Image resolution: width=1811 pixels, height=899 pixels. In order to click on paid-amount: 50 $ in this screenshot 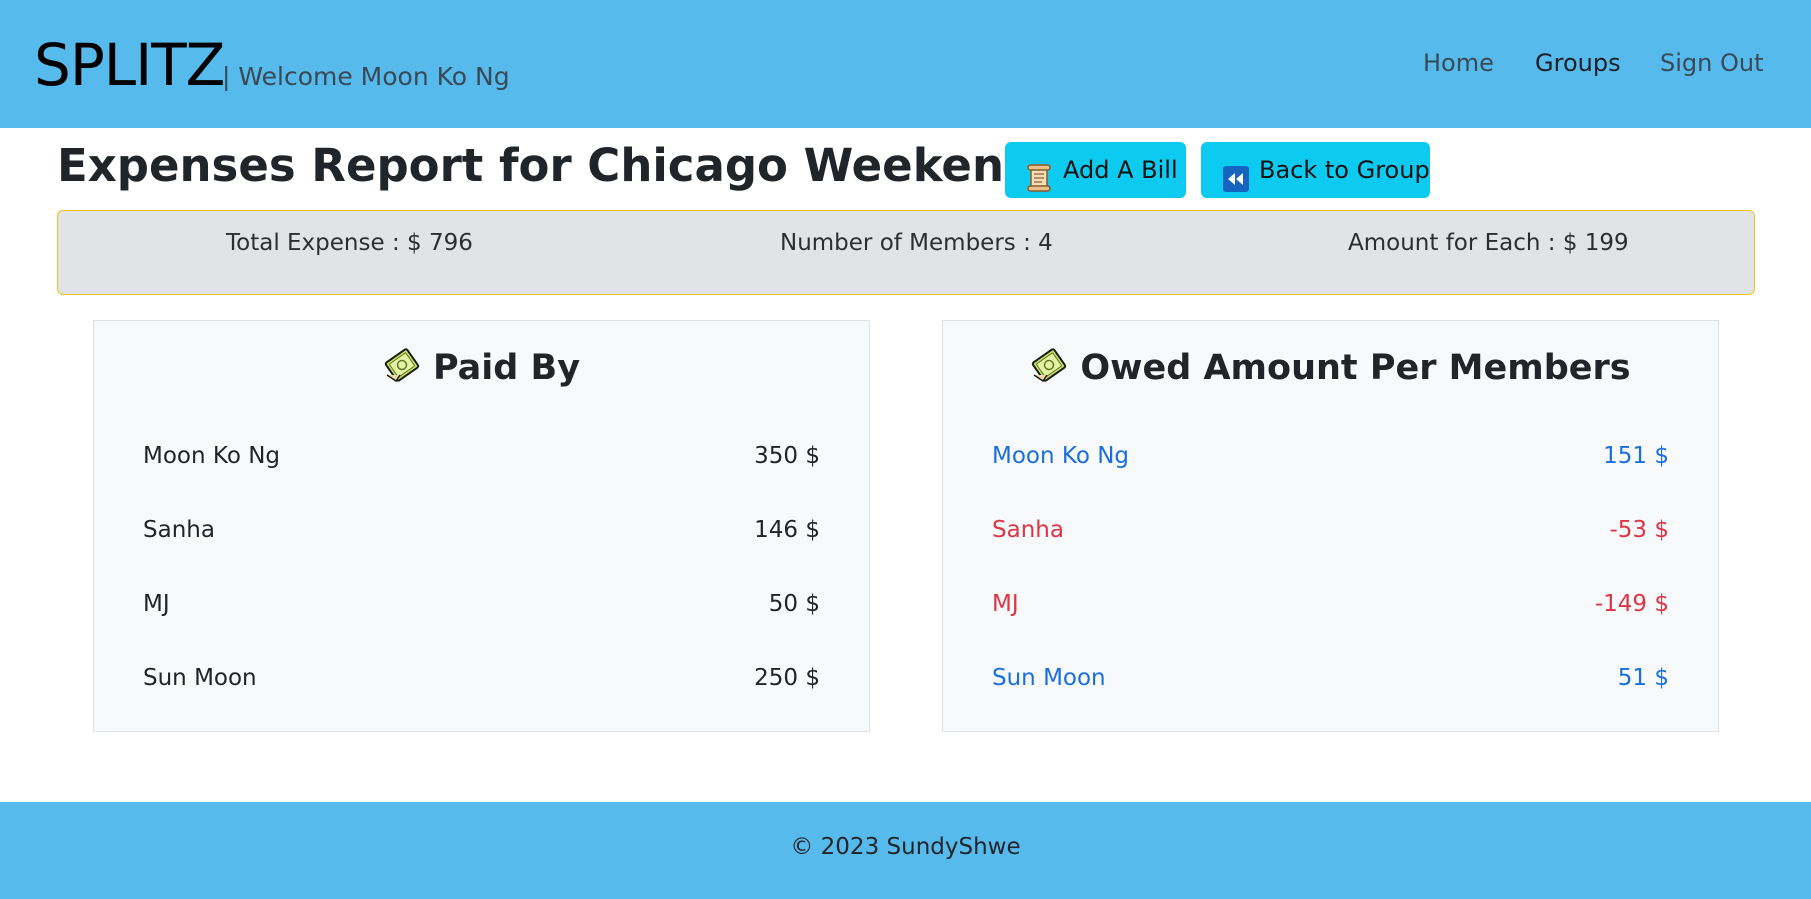, I will do `click(794, 604)`.